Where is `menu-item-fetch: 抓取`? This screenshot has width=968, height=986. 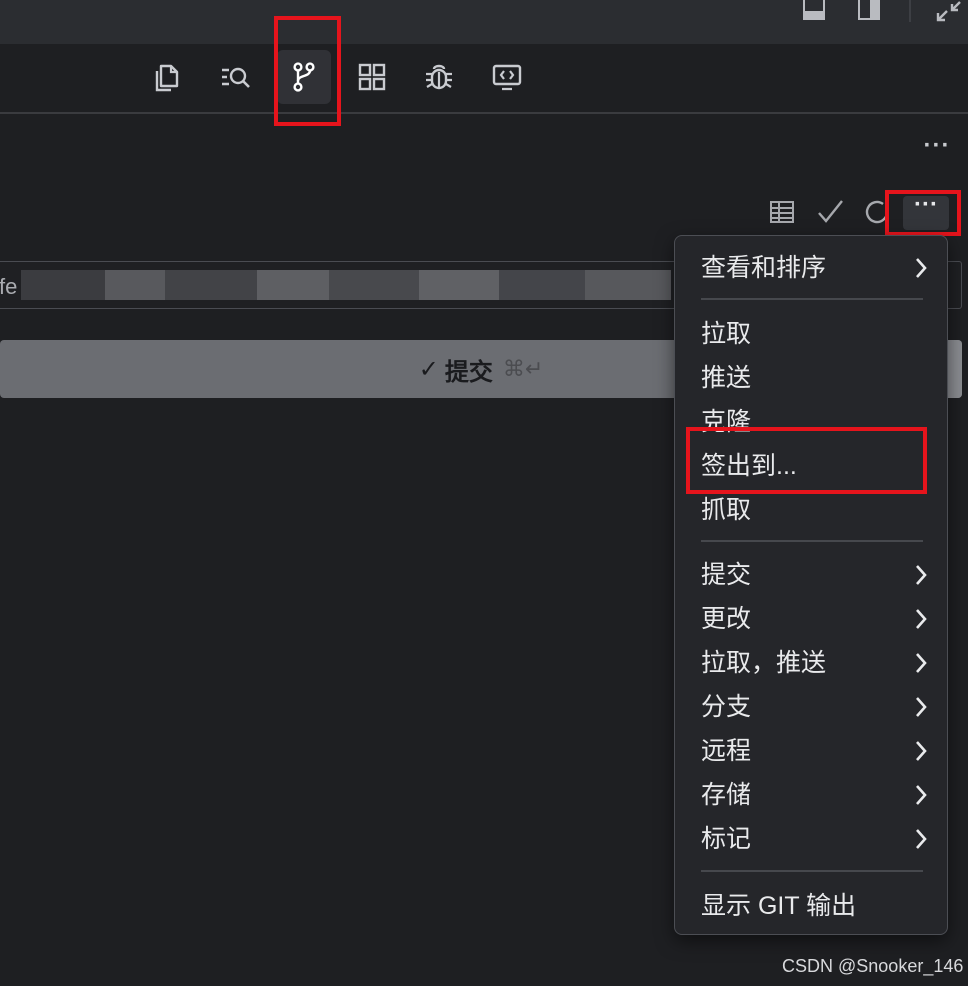
menu-item-fetch: 抓取 is located at coordinates (815, 510).